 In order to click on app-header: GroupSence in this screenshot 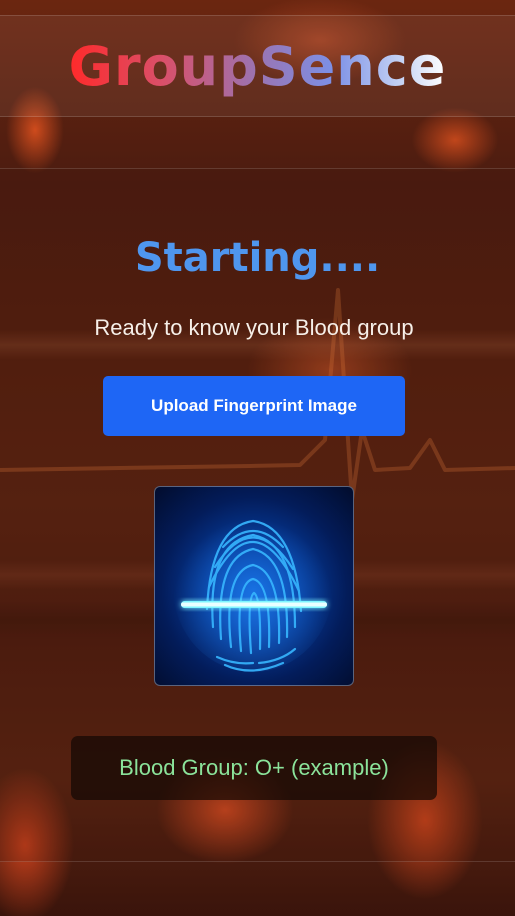, I will do `click(257, 66)`.